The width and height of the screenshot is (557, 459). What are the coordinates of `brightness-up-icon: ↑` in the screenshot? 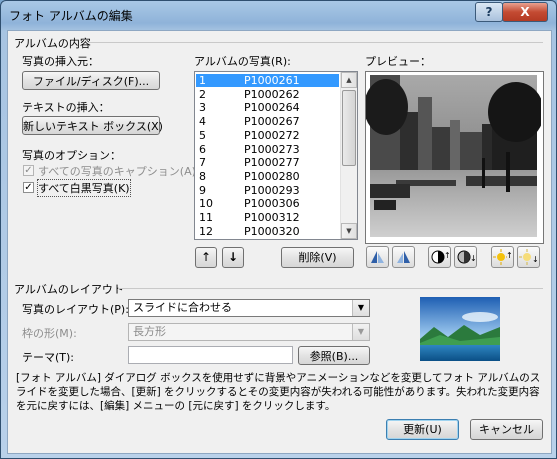 It's located at (503, 257).